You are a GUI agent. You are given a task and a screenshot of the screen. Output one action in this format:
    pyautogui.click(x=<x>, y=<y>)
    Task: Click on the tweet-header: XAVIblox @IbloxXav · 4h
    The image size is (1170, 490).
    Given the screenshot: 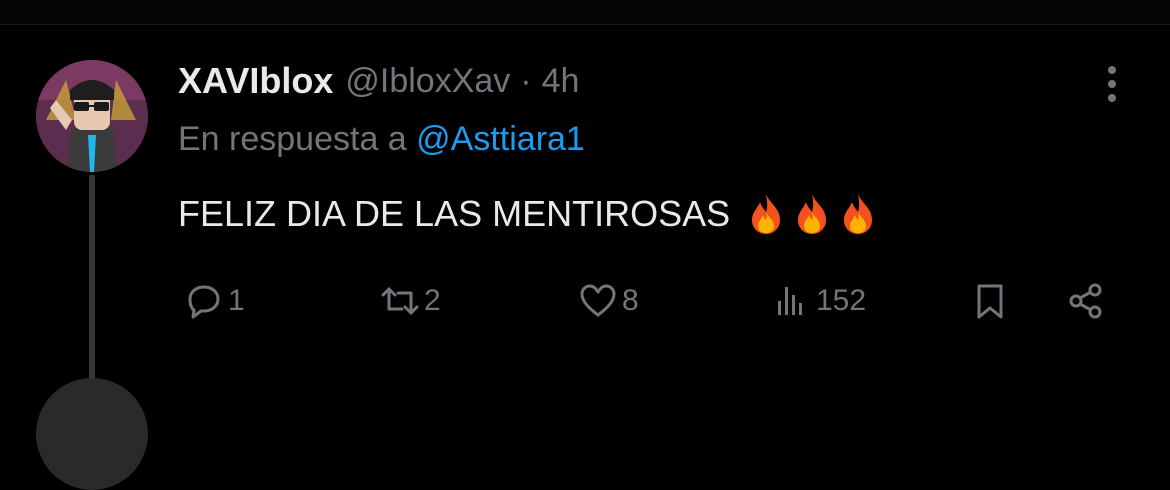 What is the action you would take?
    pyautogui.click(x=378, y=81)
    